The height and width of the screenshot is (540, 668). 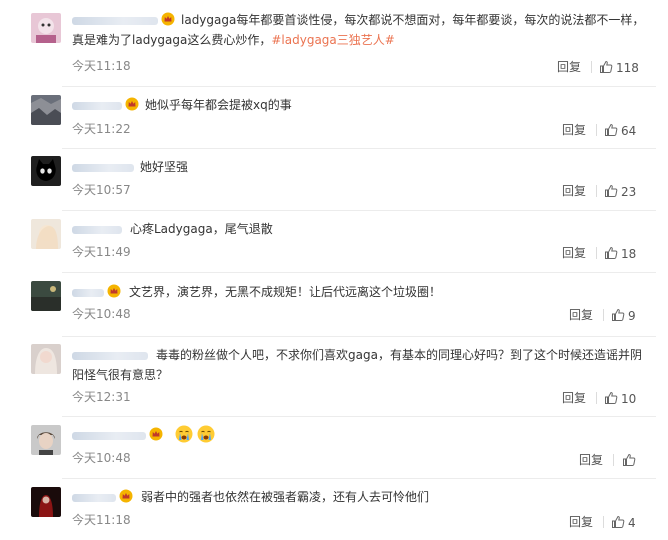 What do you see at coordinates (334, 117) in the screenshot?
I see `comment-item: 她似乎每年都会提被xq的事 今天11:22 回复 64` at bounding box center [334, 117].